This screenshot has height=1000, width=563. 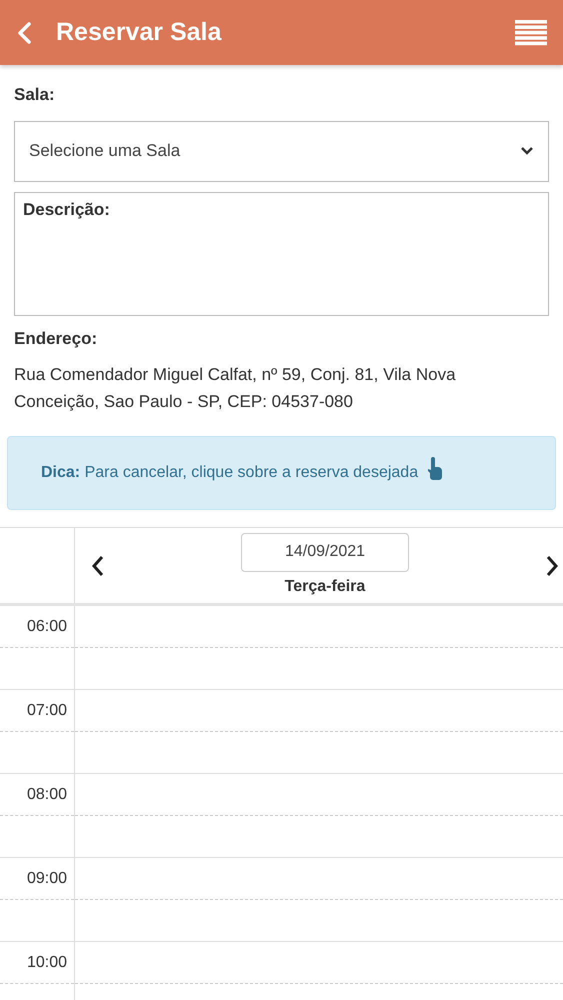 I want to click on field-label: Endereço:, so click(x=56, y=339).